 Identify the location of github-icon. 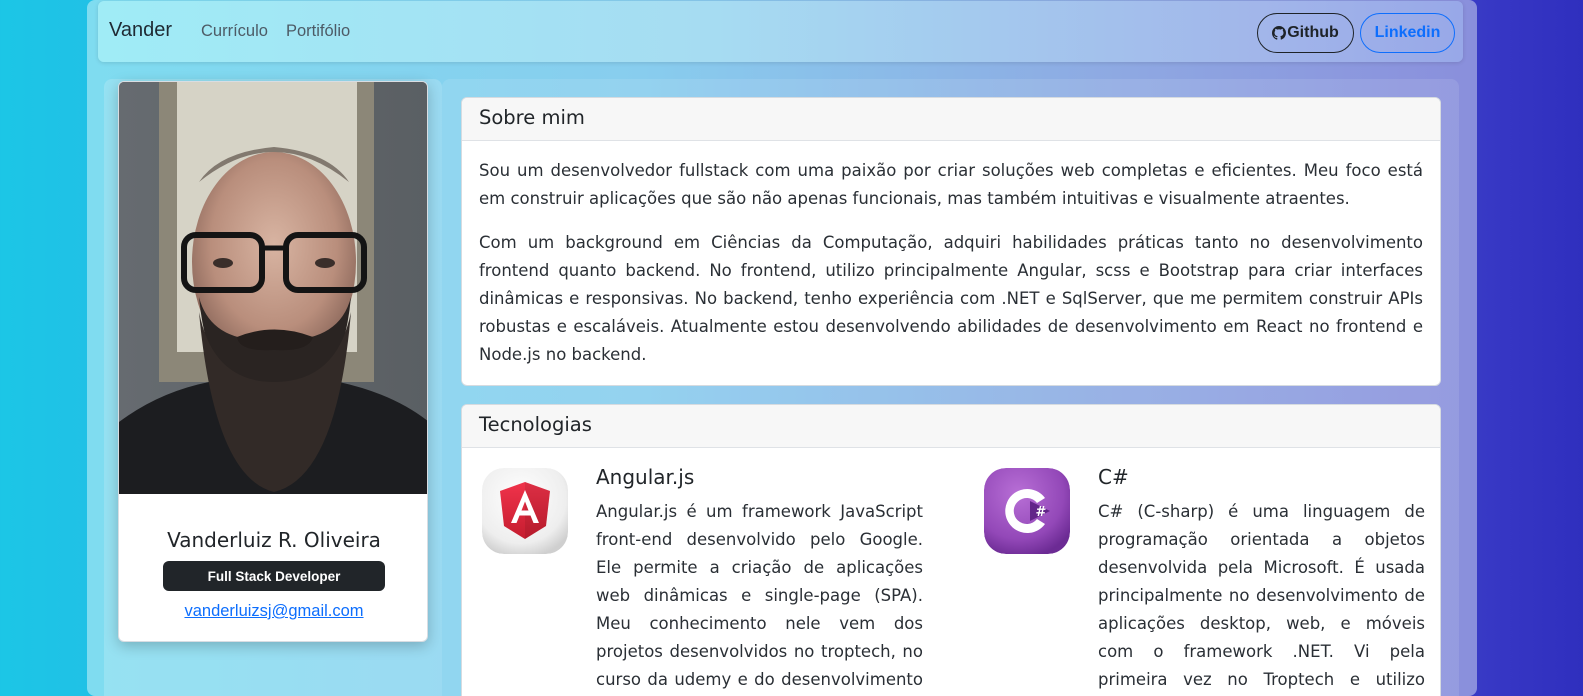
(1279, 33).